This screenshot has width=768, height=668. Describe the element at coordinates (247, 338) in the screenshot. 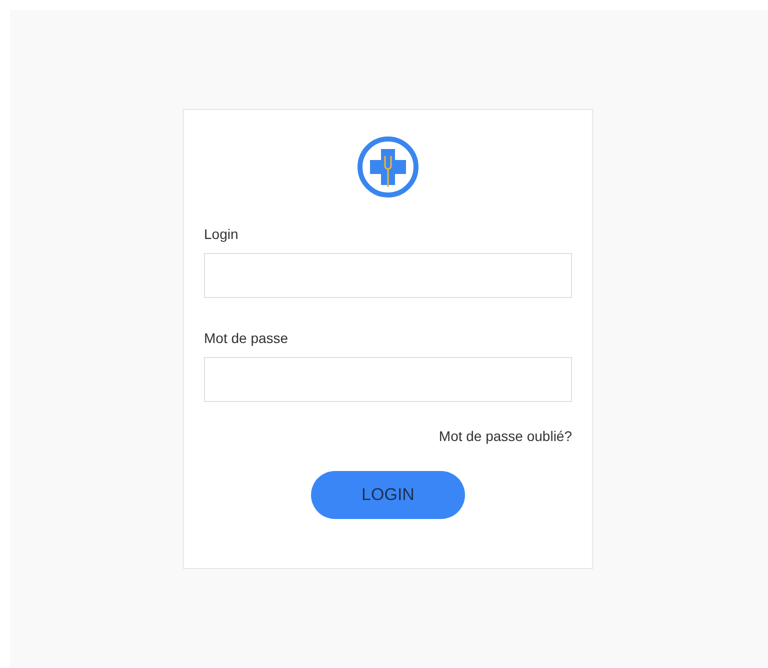

I see `field-label: Mot de passe` at that location.